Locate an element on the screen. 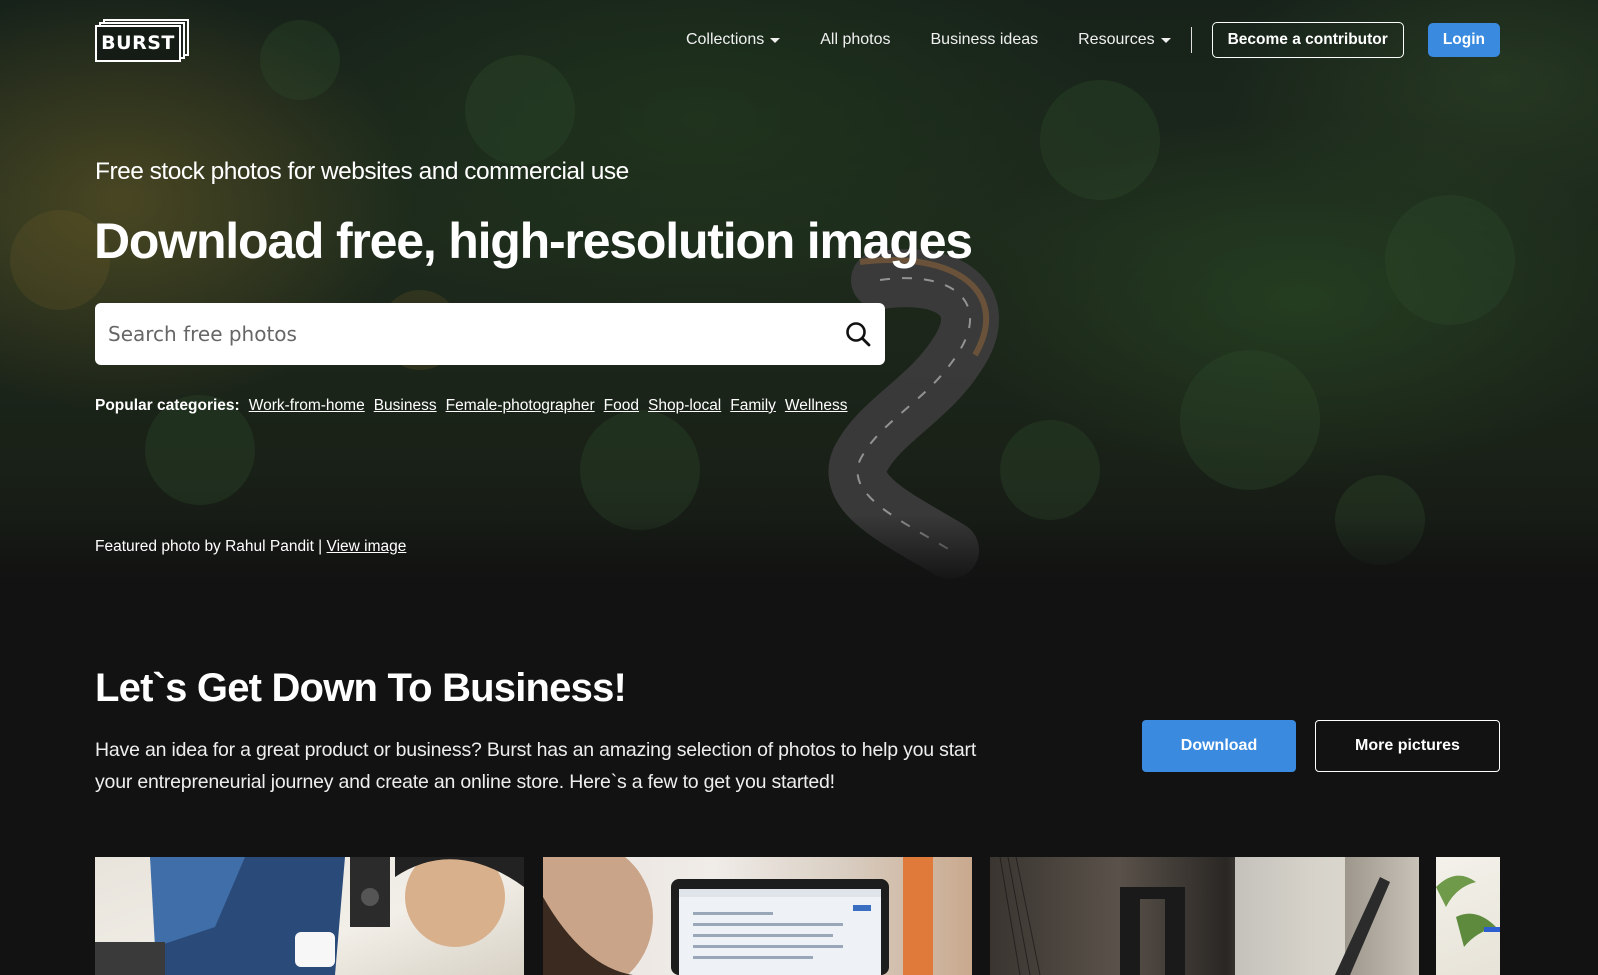  nav-resources: Resources is located at coordinates (1124, 40).